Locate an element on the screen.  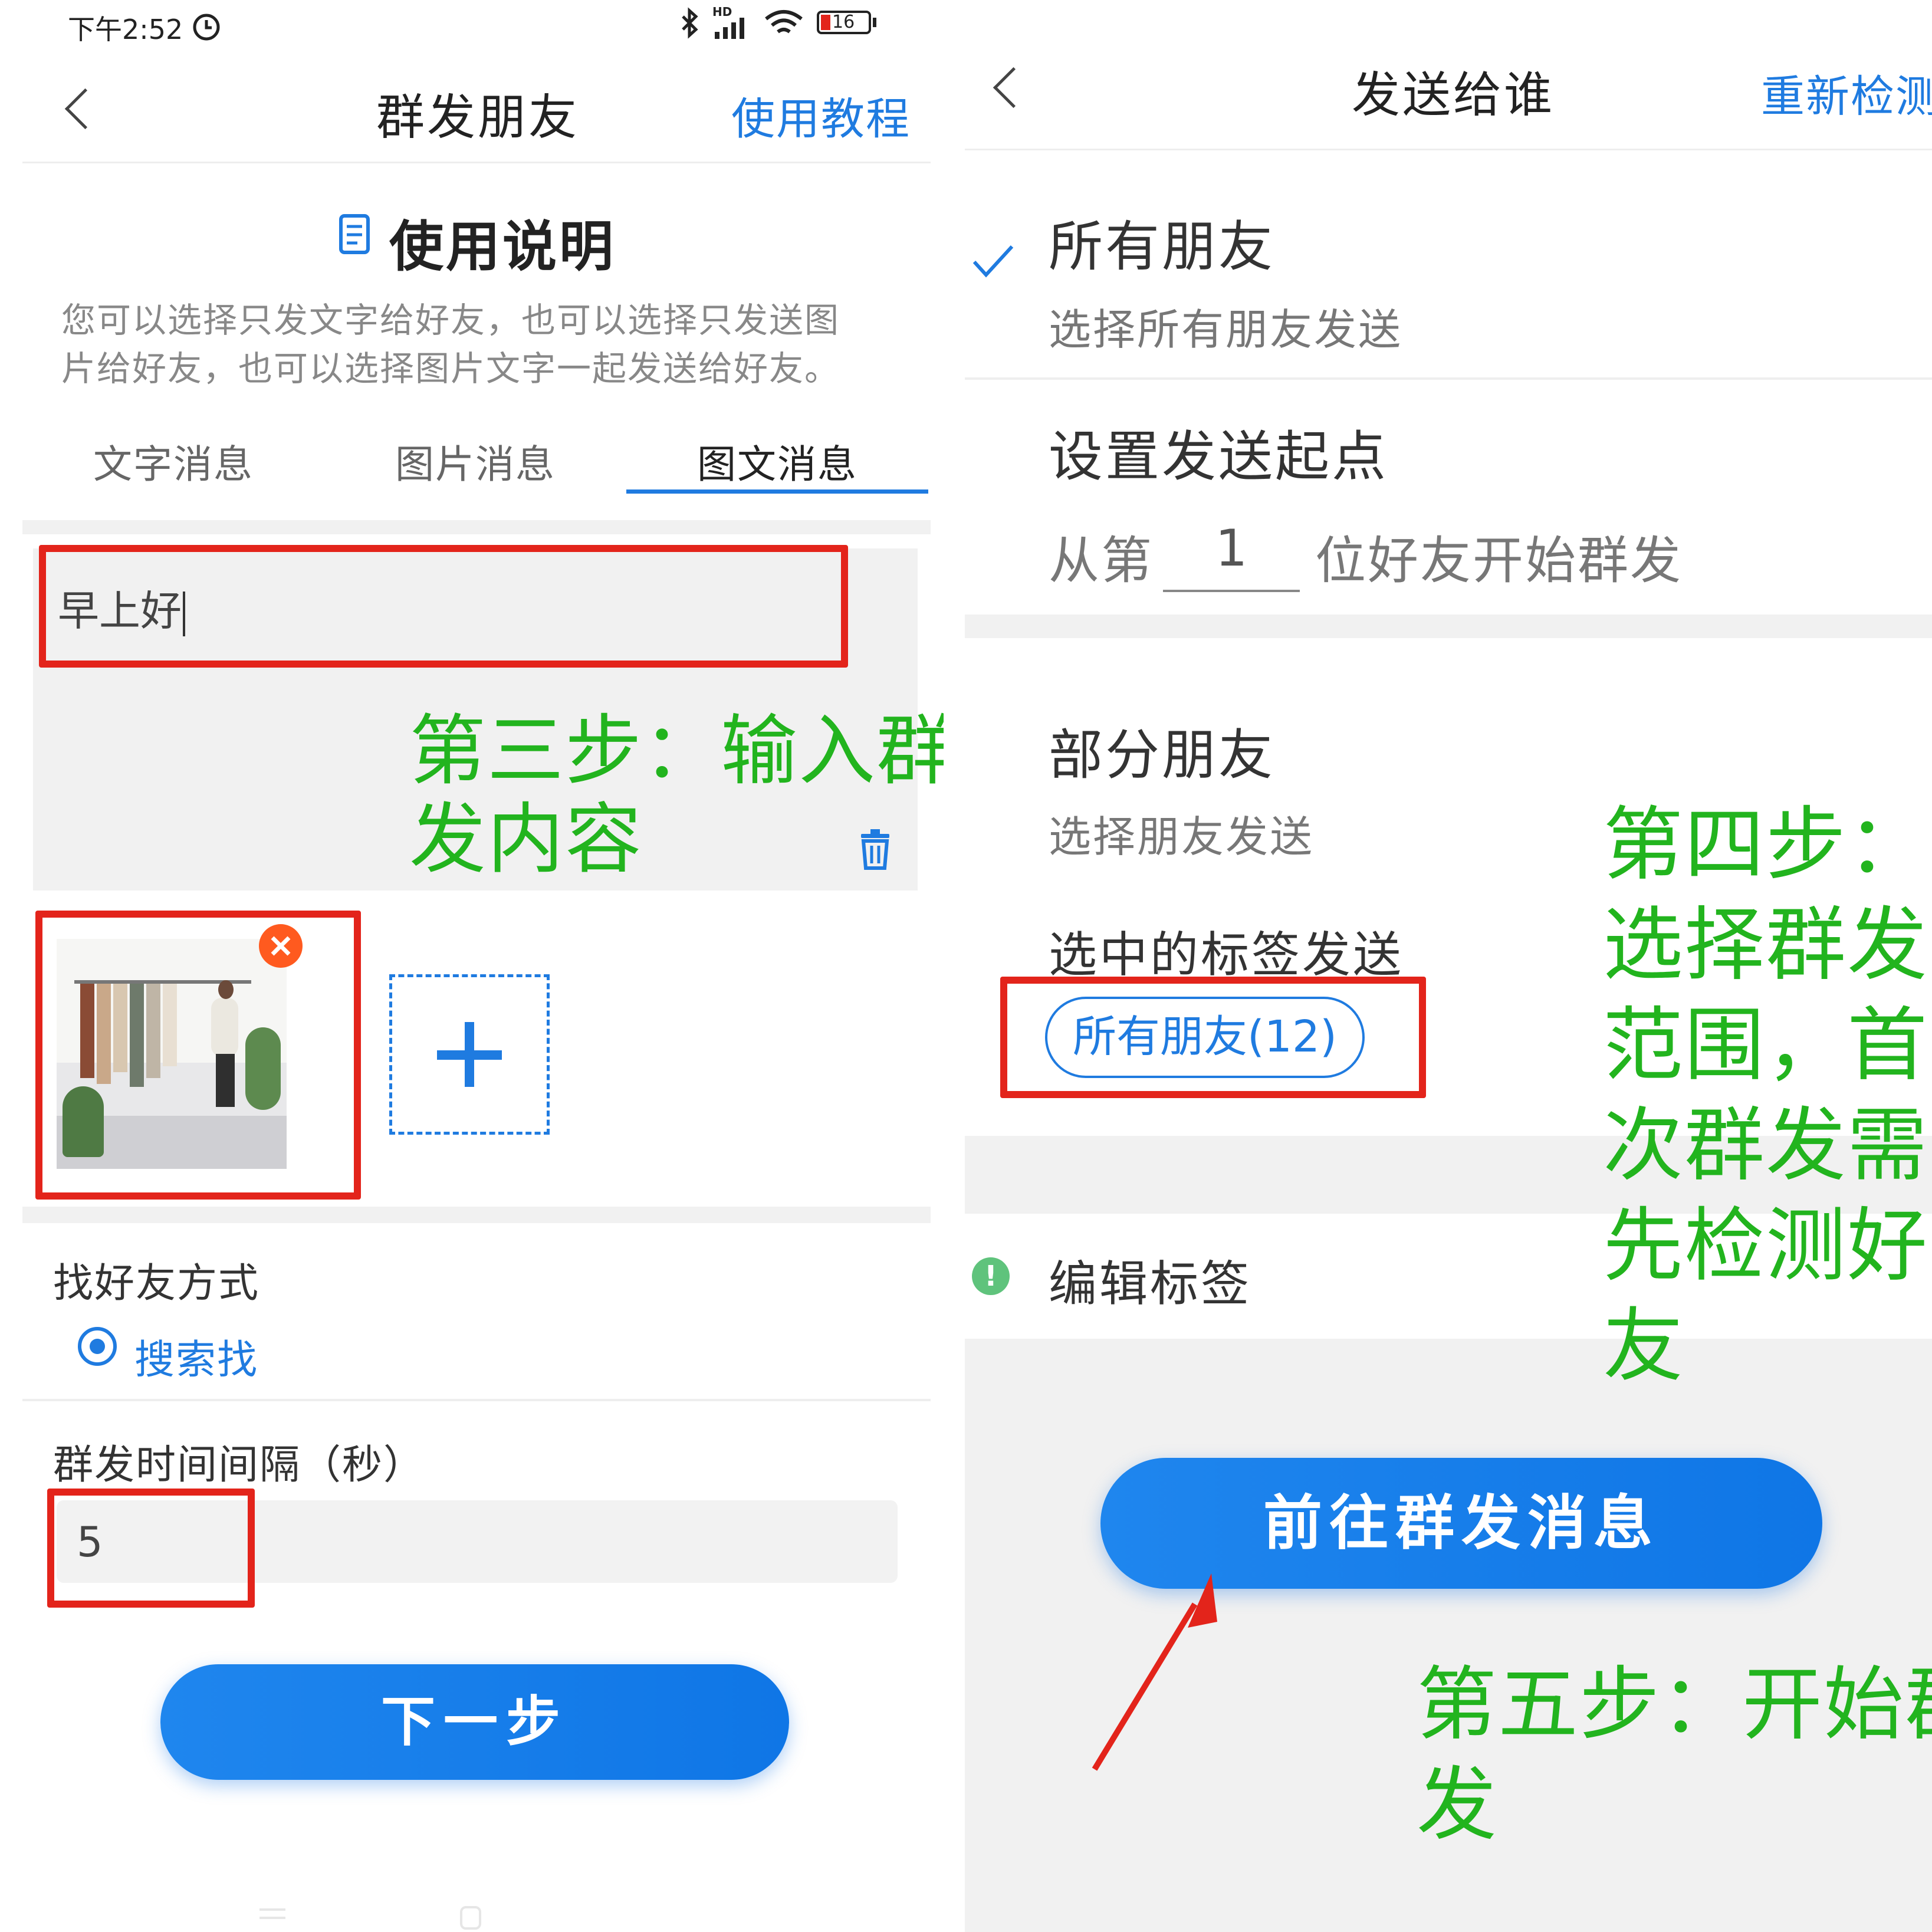
annotation-step4-line2: 选择群发 is located at coordinates (1765, 945).